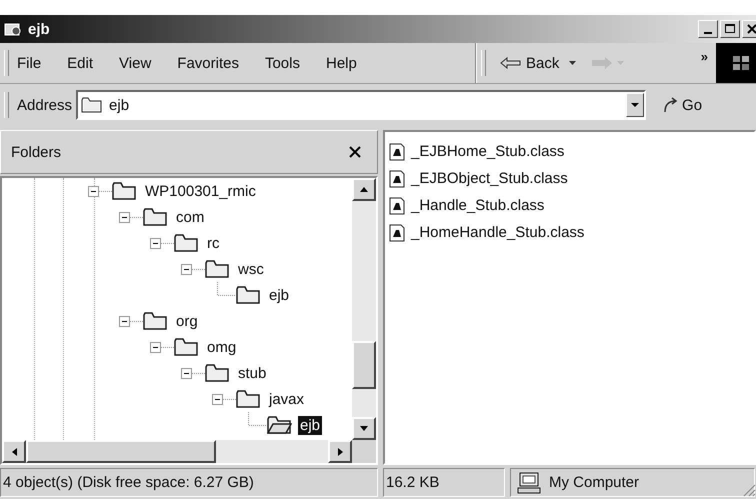 This screenshot has width=756, height=499. I want to click on menu-item: Help, so click(341, 63).